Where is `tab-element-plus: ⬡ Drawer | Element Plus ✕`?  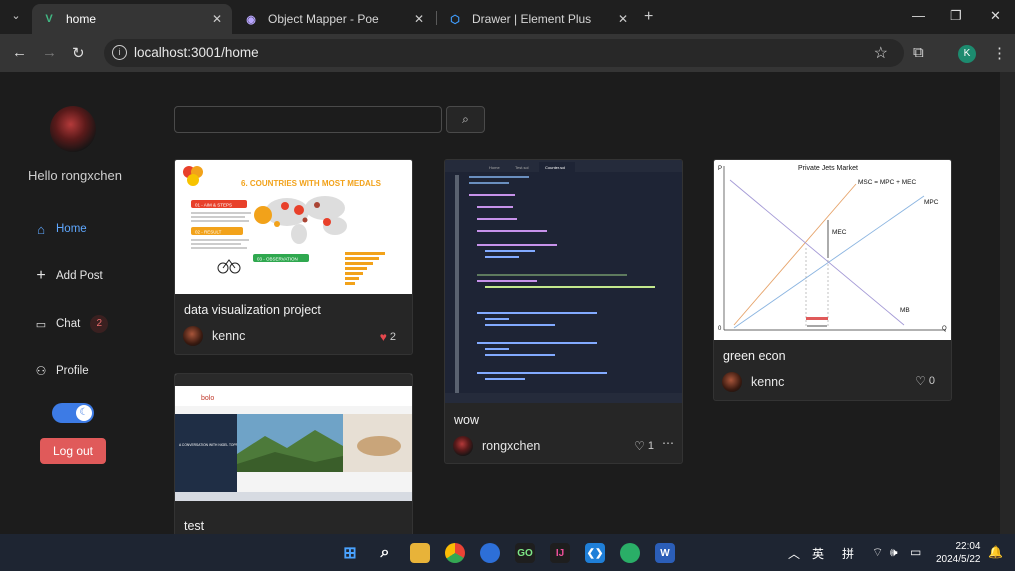
tab-element-plus: ⬡ Drawer | Element Plus ✕ is located at coordinates (538, 19).